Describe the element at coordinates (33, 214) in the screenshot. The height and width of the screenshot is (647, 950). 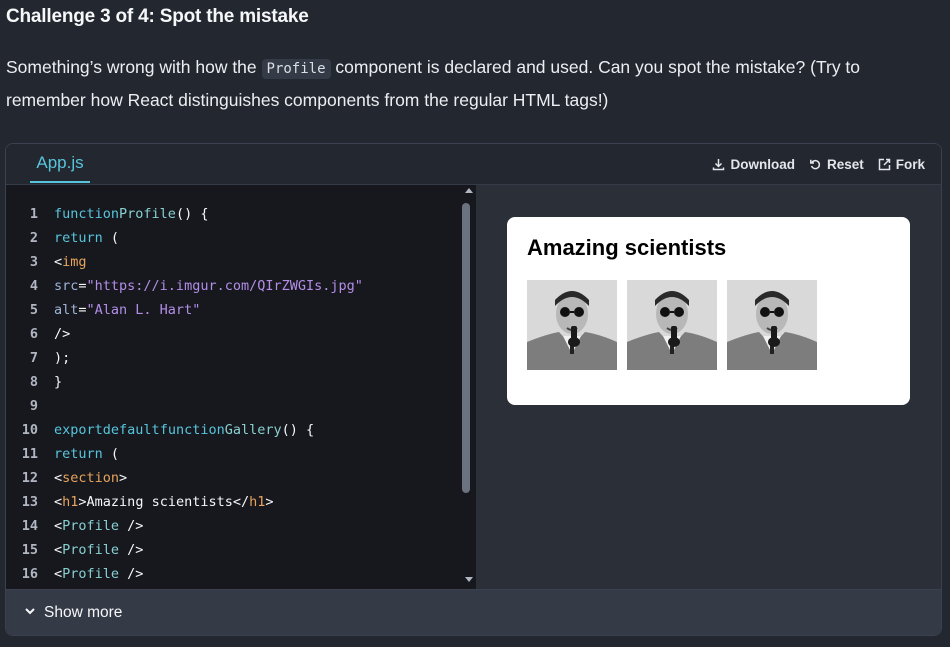
I see `line-number: 1` at that location.